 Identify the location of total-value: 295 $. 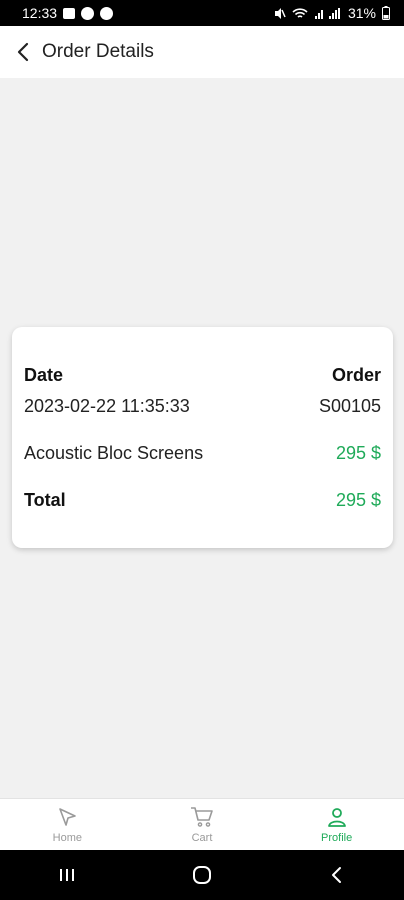
(358, 500).